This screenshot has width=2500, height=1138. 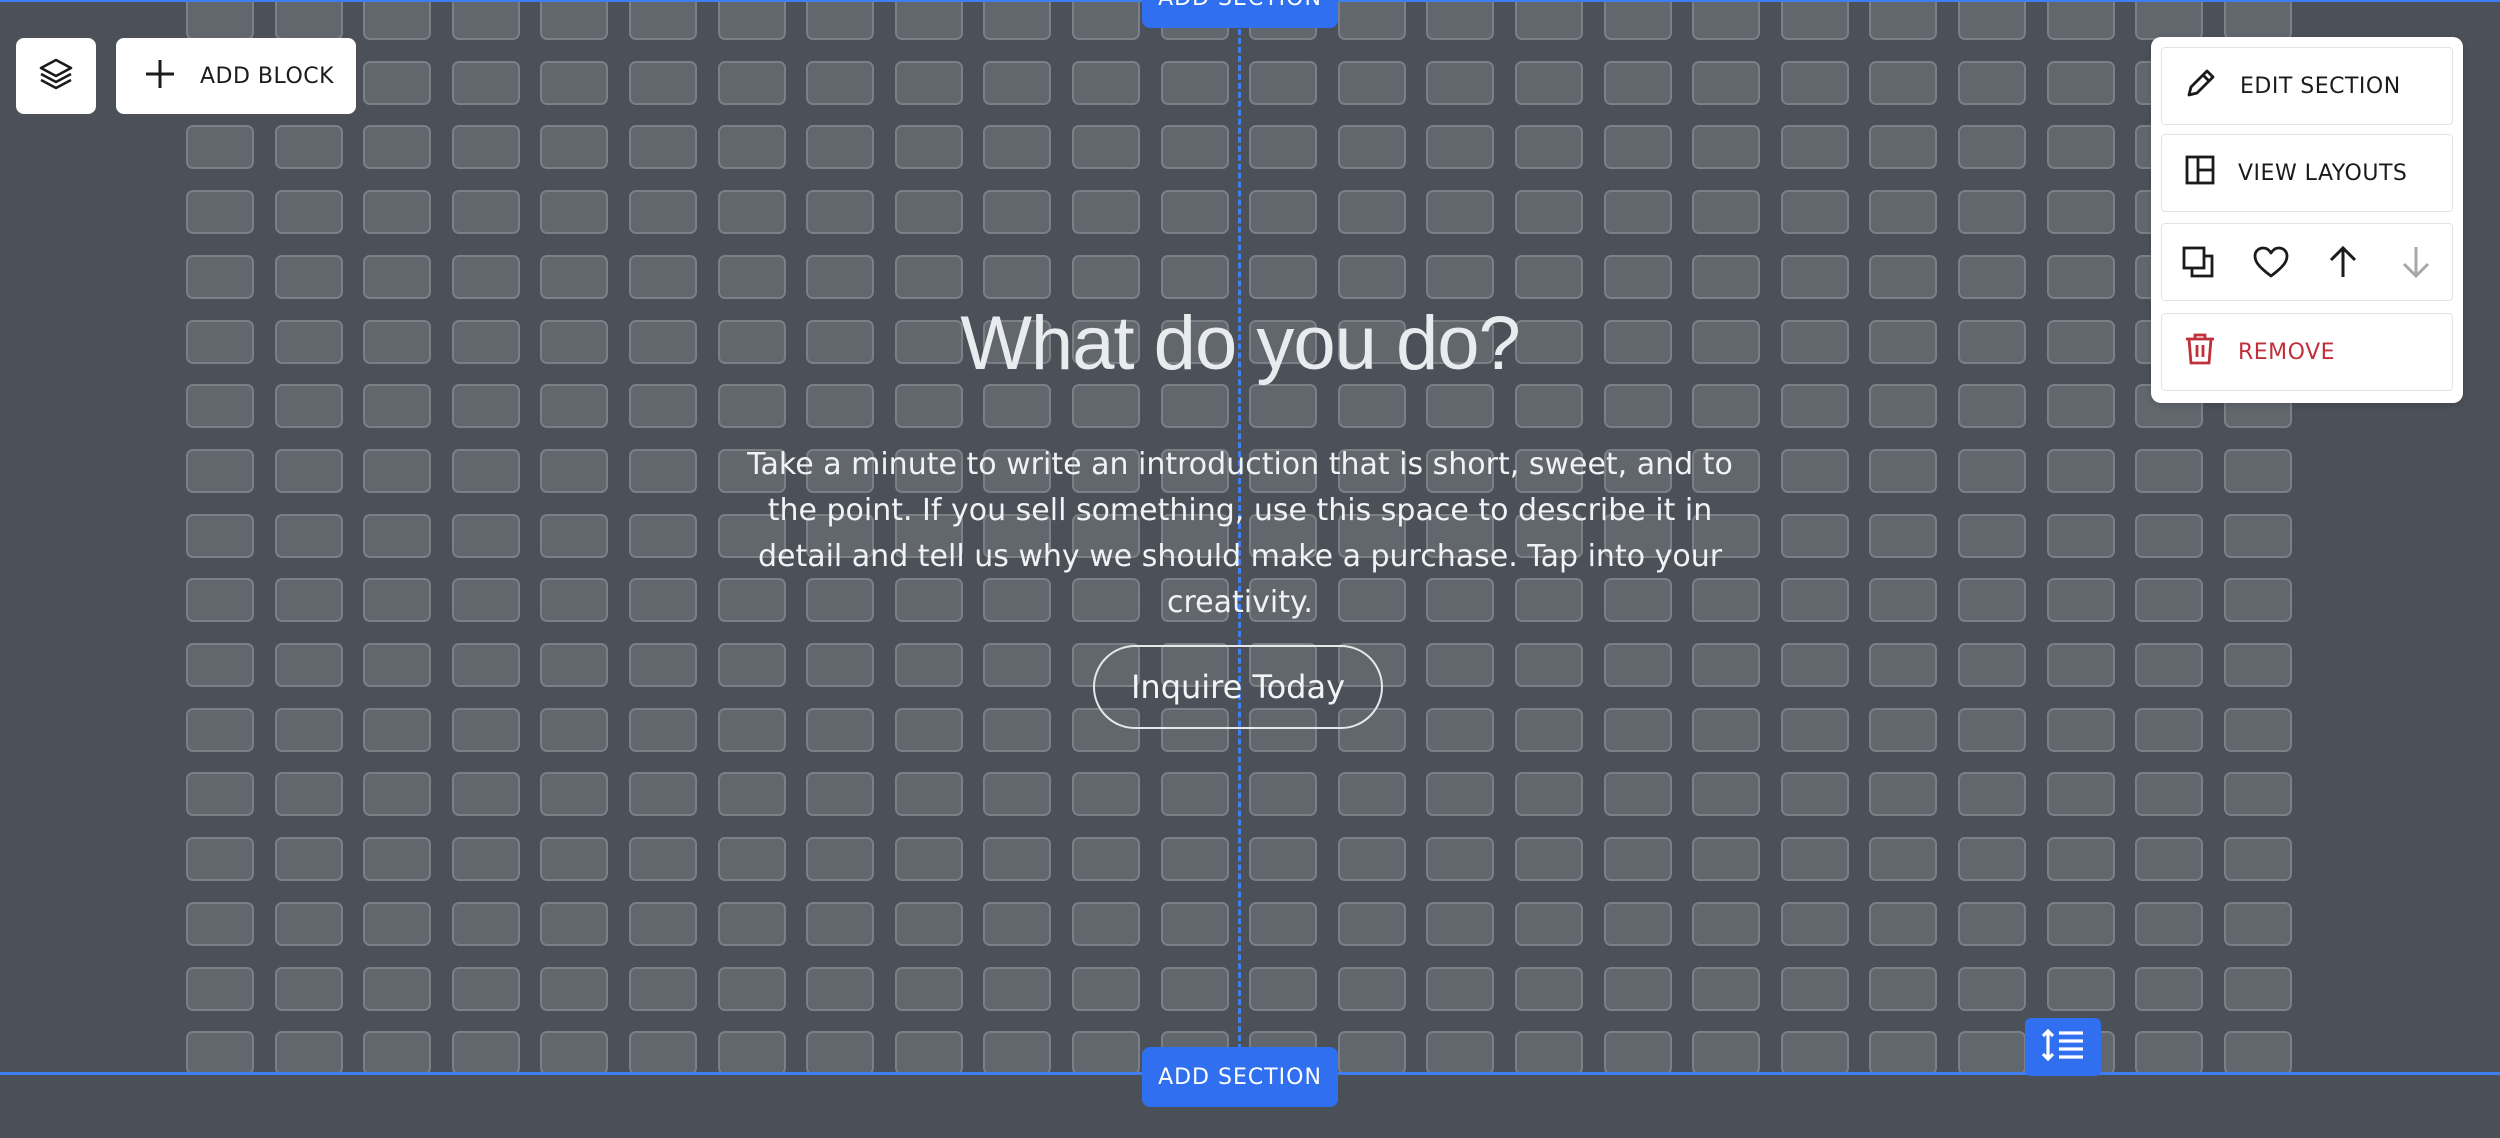 What do you see at coordinates (2271, 262) in the screenshot?
I see `heart-icon` at bounding box center [2271, 262].